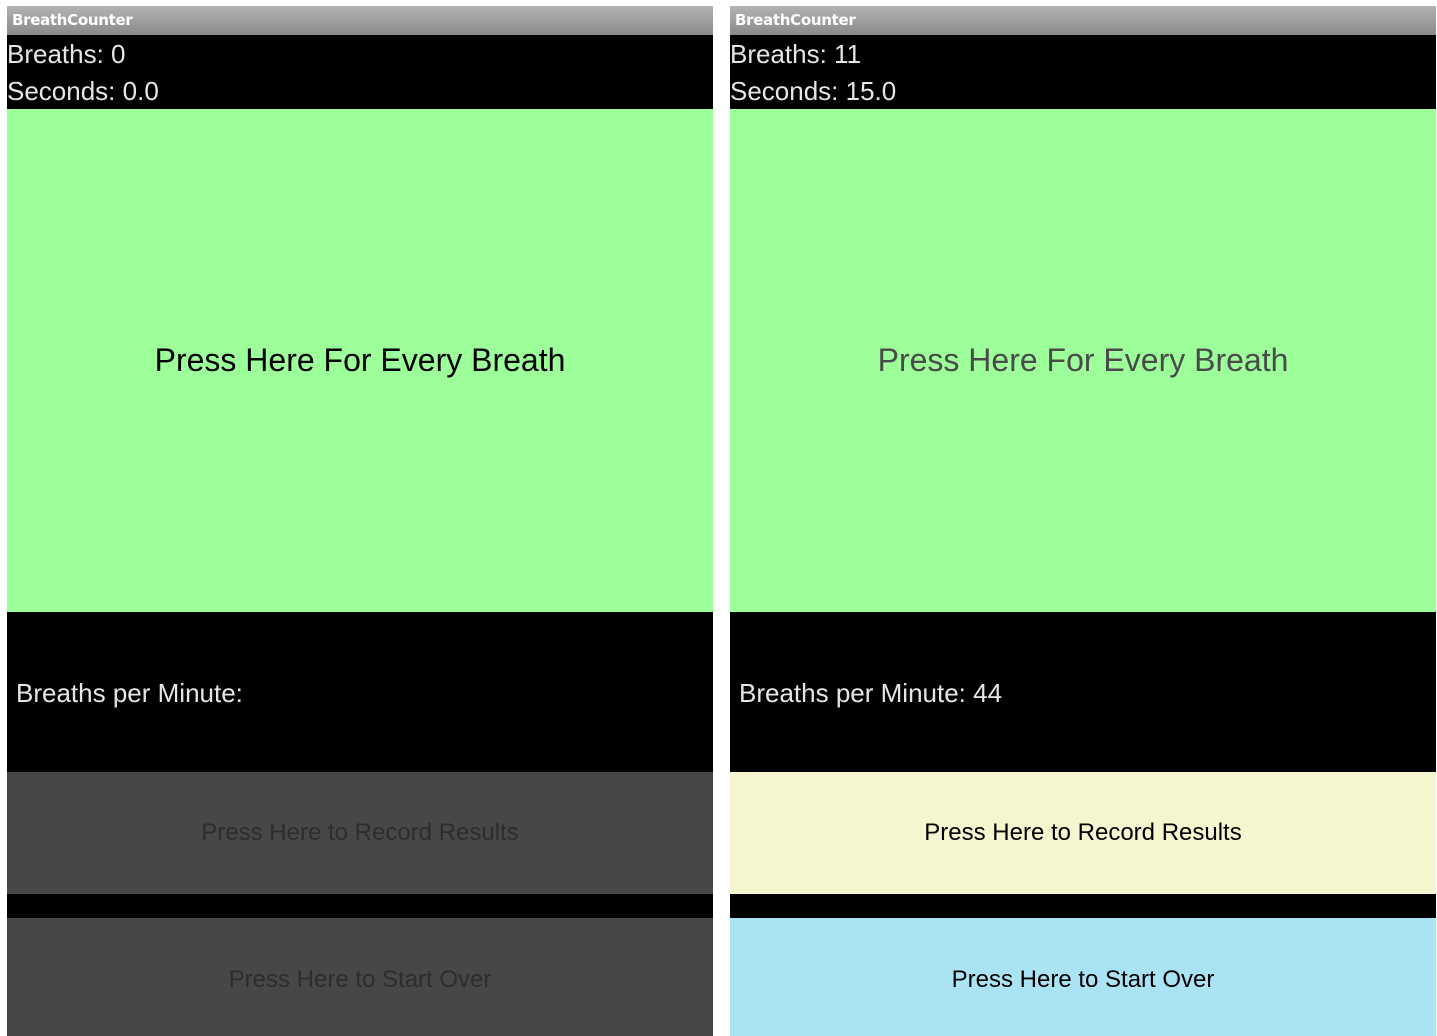 The height and width of the screenshot is (1036, 1437). Describe the element at coordinates (796, 54) in the screenshot. I see `breaths-count: Breaths: 11` at that location.